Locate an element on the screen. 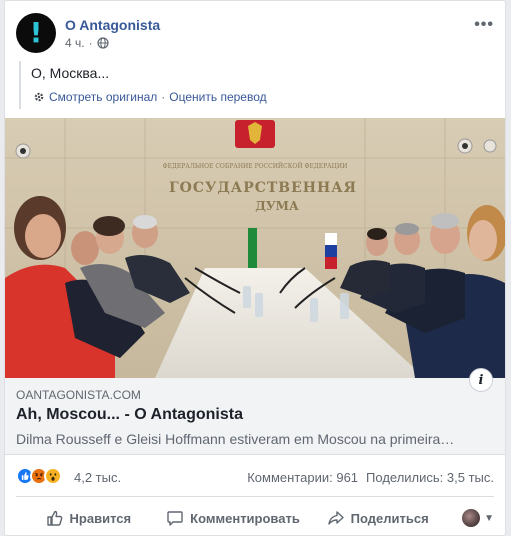 This screenshot has width=511, height=536. actions-divider is located at coordinates (255, 496).